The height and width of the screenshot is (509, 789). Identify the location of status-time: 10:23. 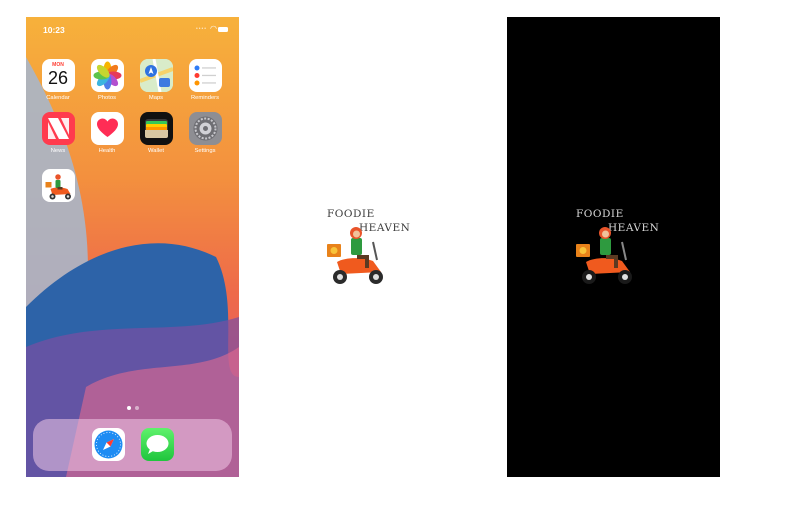
(54, 30).